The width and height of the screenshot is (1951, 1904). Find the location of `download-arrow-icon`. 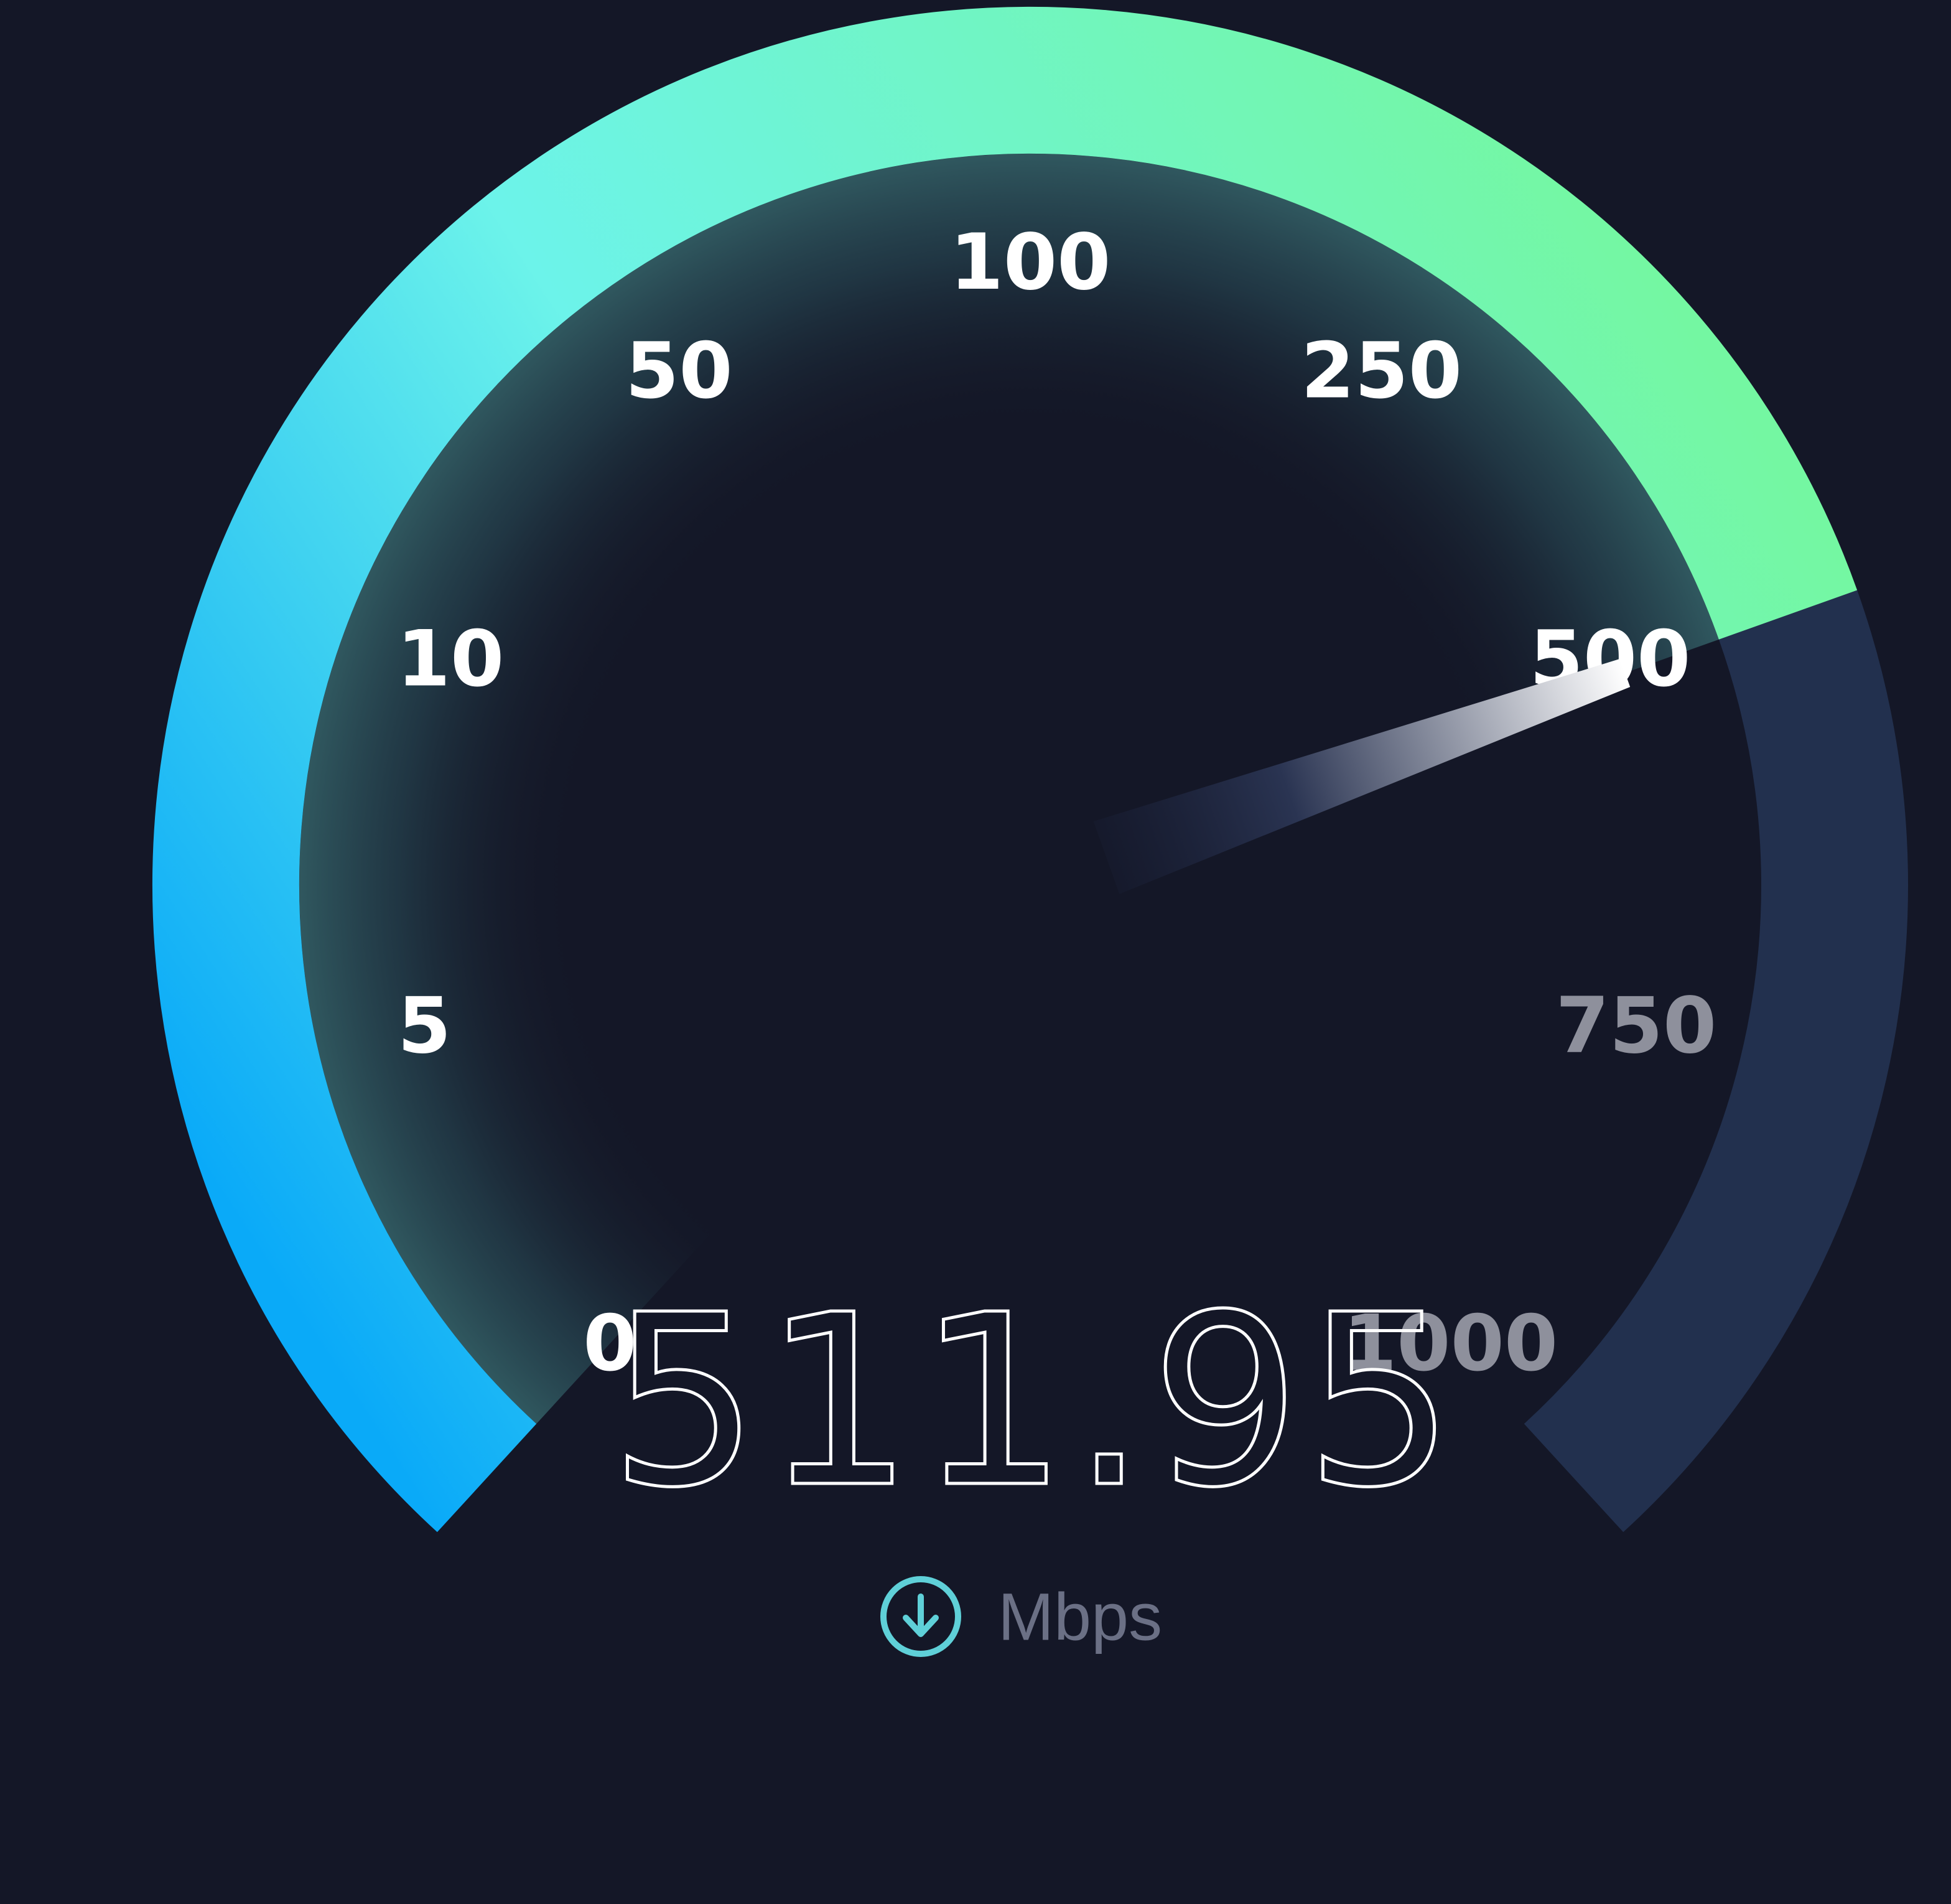

download-arrow-icon is located at coordinates (920, 1617).